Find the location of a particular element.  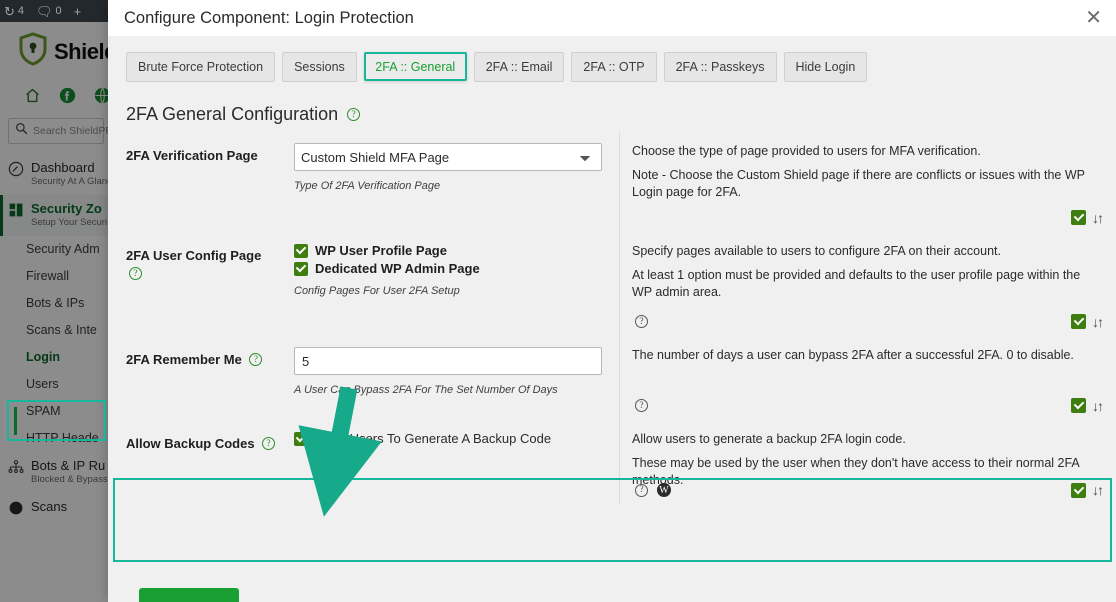

checkbox-row: Allow Users To Generate A Backup Code is located at coordinates (449, 438).